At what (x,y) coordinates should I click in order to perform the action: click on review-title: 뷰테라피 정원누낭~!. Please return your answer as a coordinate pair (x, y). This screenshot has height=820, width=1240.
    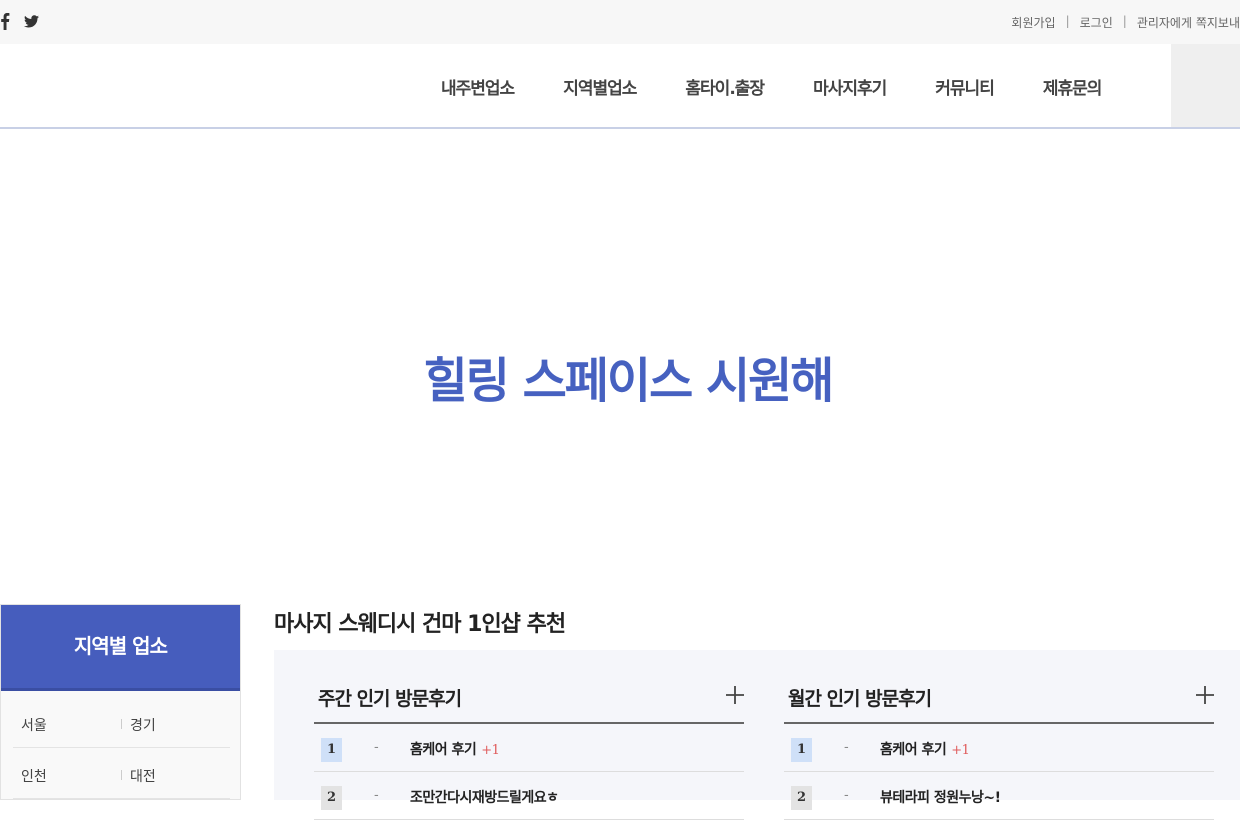
    Looking at the image, I should click on (940, 798).